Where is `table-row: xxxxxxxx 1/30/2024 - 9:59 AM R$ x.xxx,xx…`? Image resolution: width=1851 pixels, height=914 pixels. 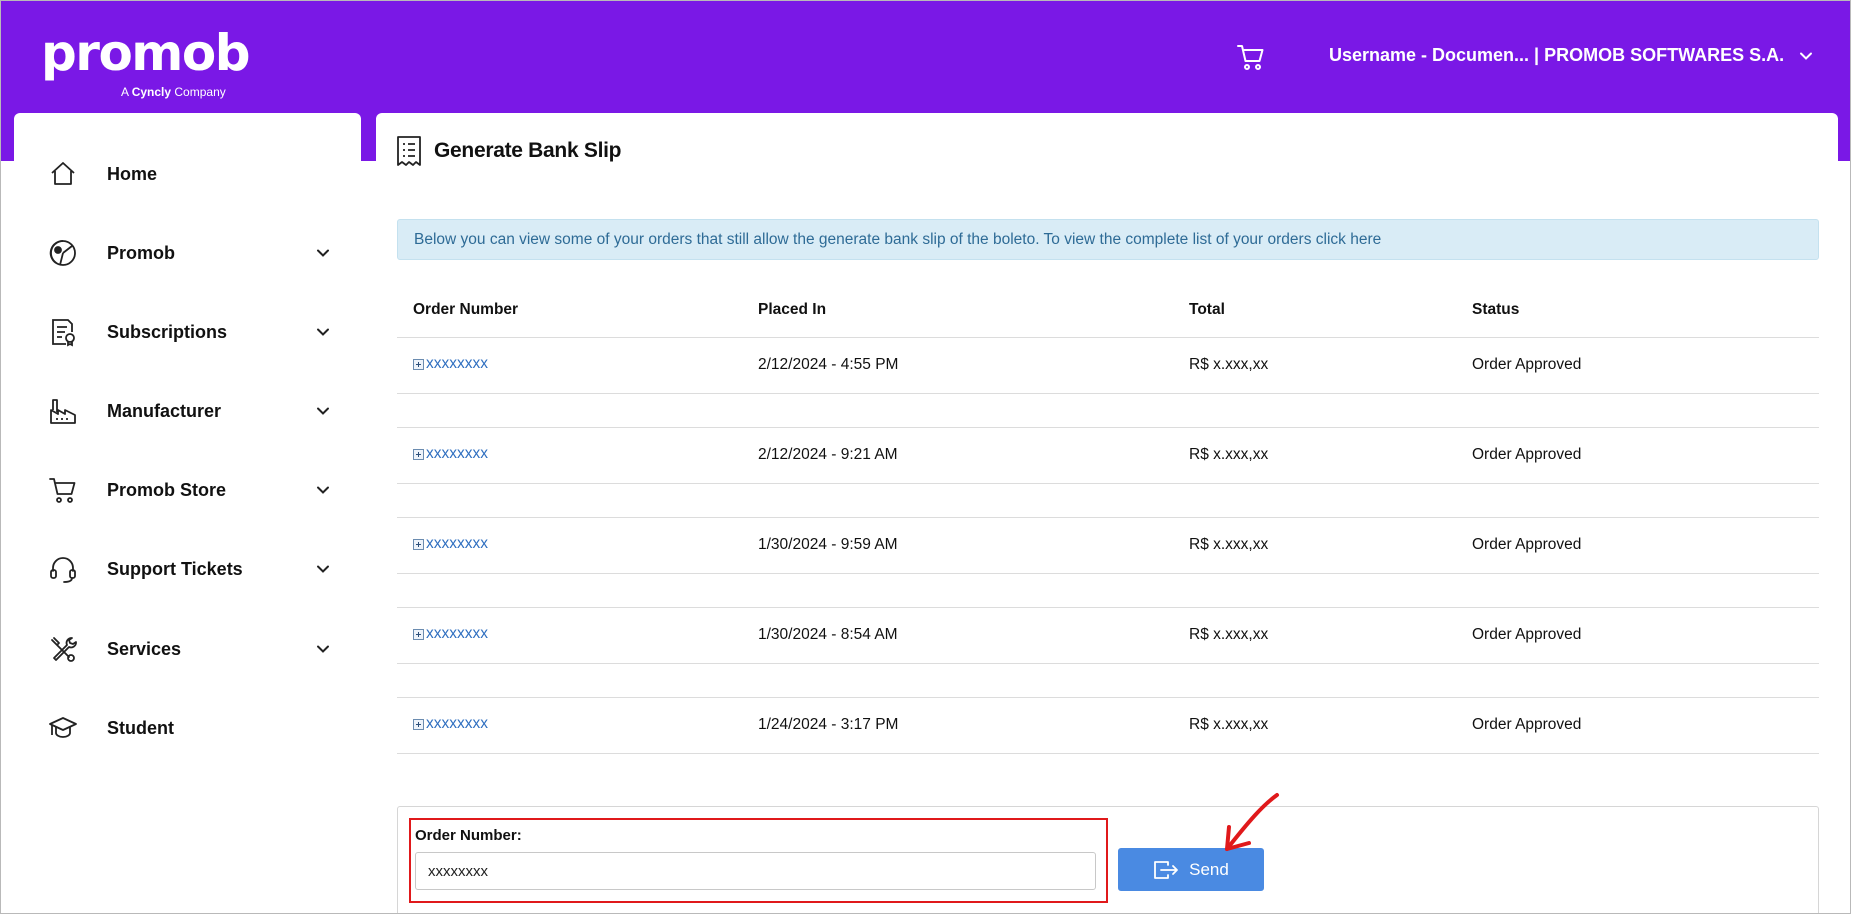
table-row: xxxxxxxx 1/30/2024 - 9:59 AM R$ x.xxx,xx… is located at coordinates (1108, 545).